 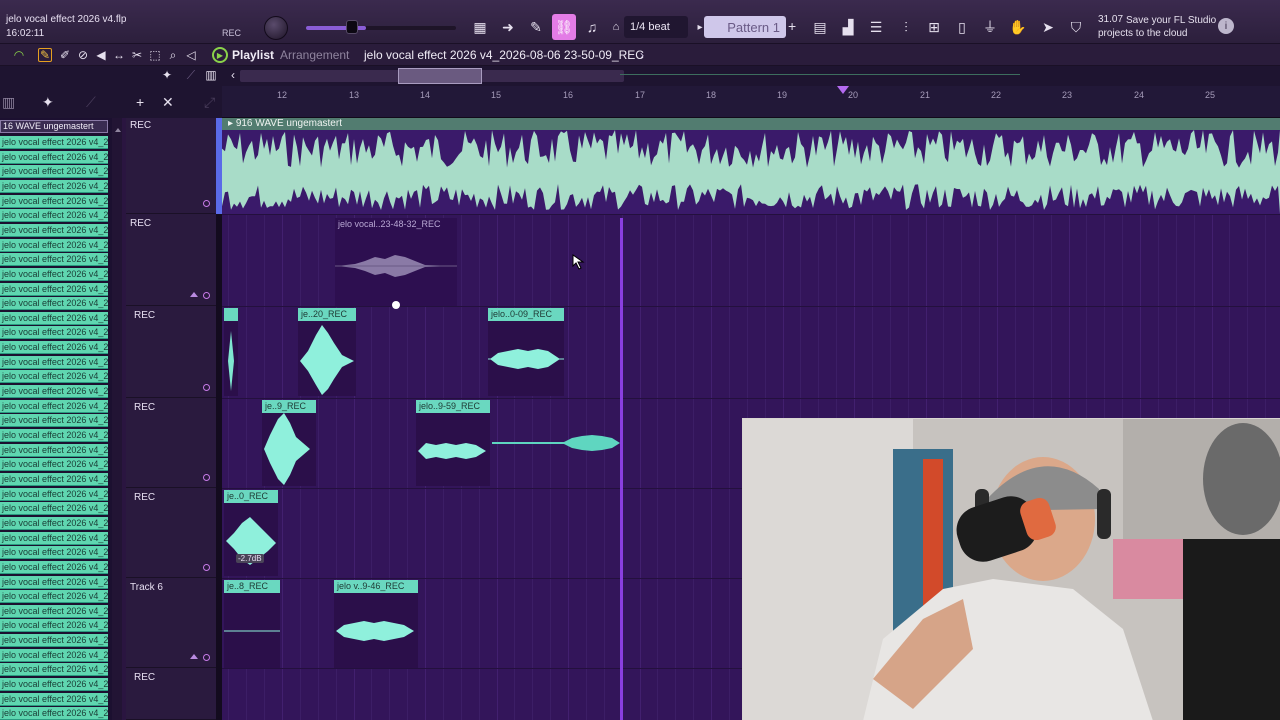 I want to click on audio-clip: je..0_REC, so click(x=251, y=533).